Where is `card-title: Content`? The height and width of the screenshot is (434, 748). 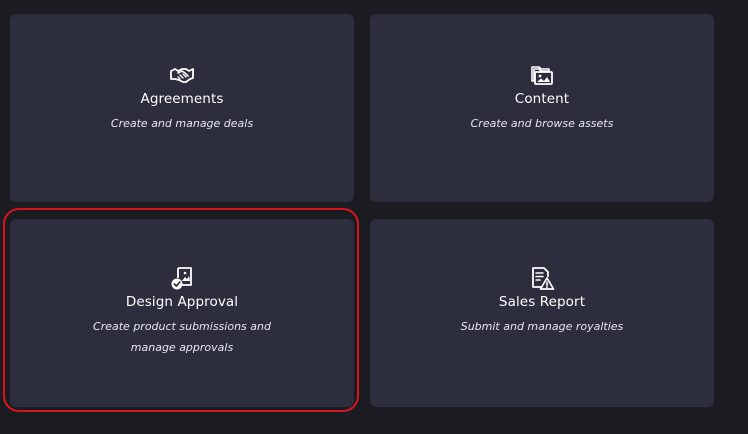
card-title: Content is located at coordinates (542, 99).